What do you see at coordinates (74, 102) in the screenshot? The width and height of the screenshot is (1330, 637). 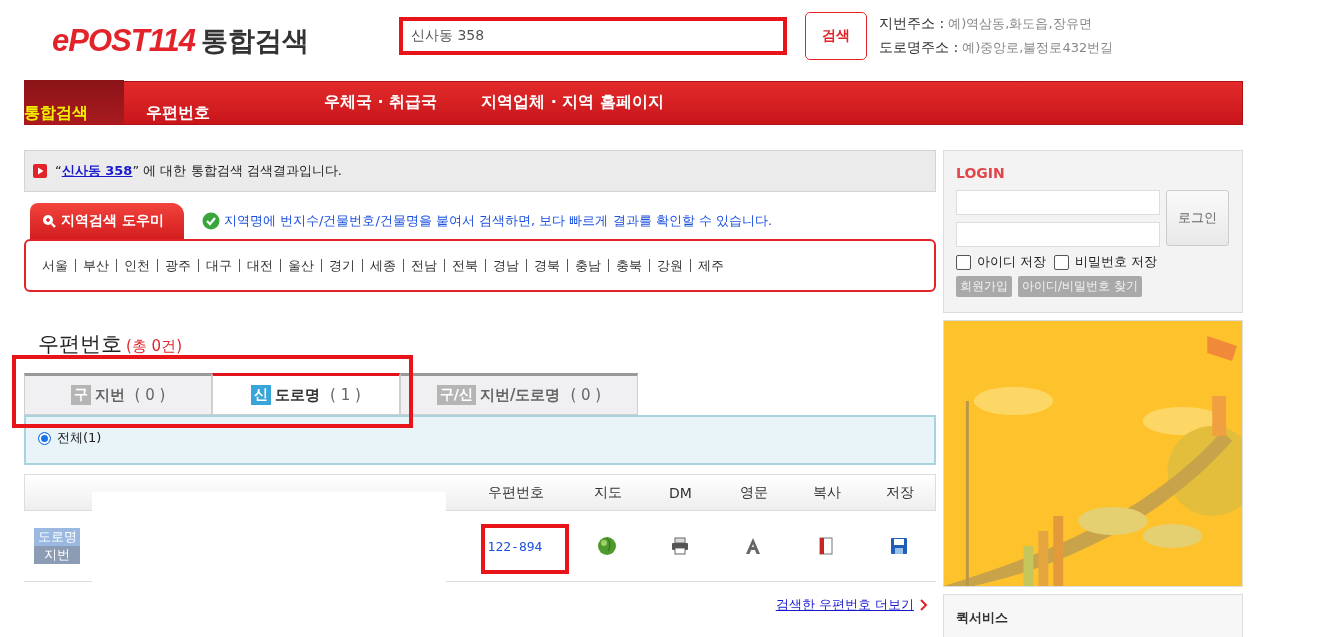 I see `nav-tab: 통합검색` at bounding box center [74, 102].